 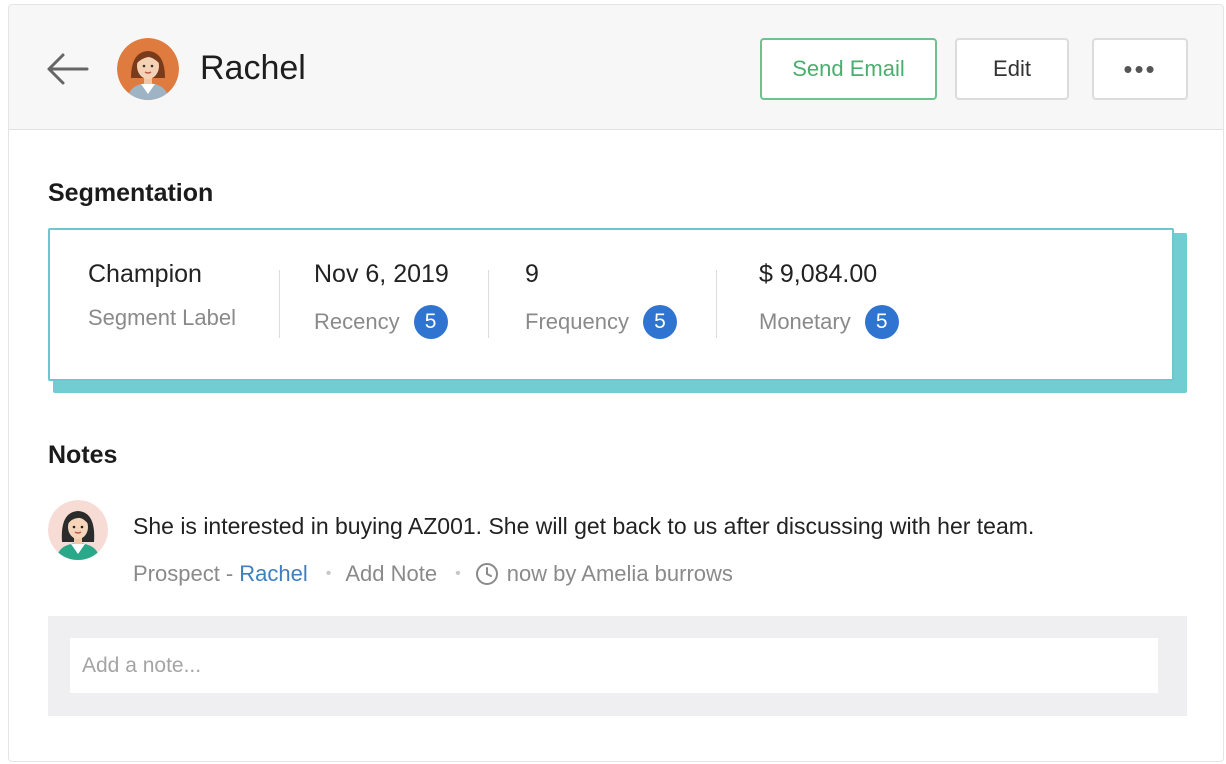 I want to click on frequency-label: Frequency 5, so click(x=601, y=322).